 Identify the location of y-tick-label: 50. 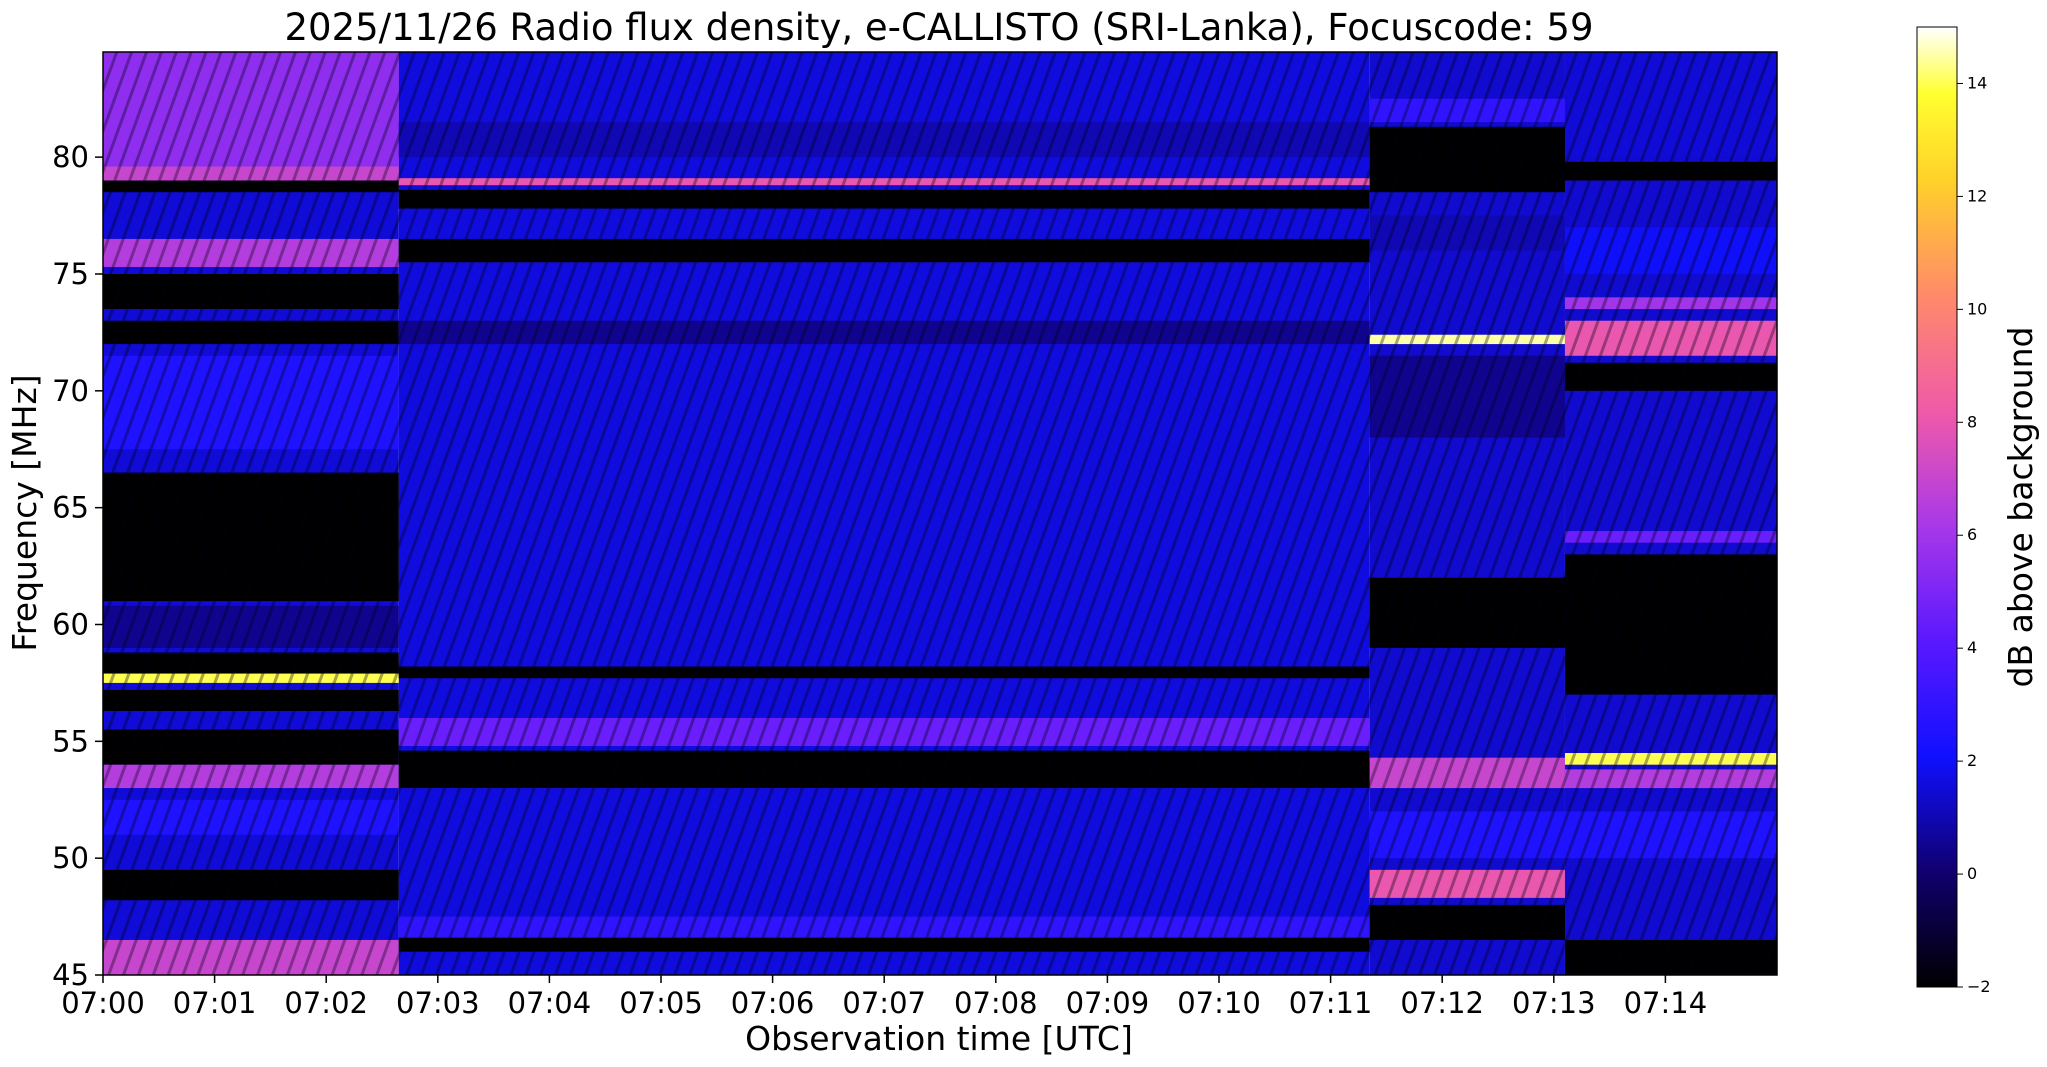
(70, 858).